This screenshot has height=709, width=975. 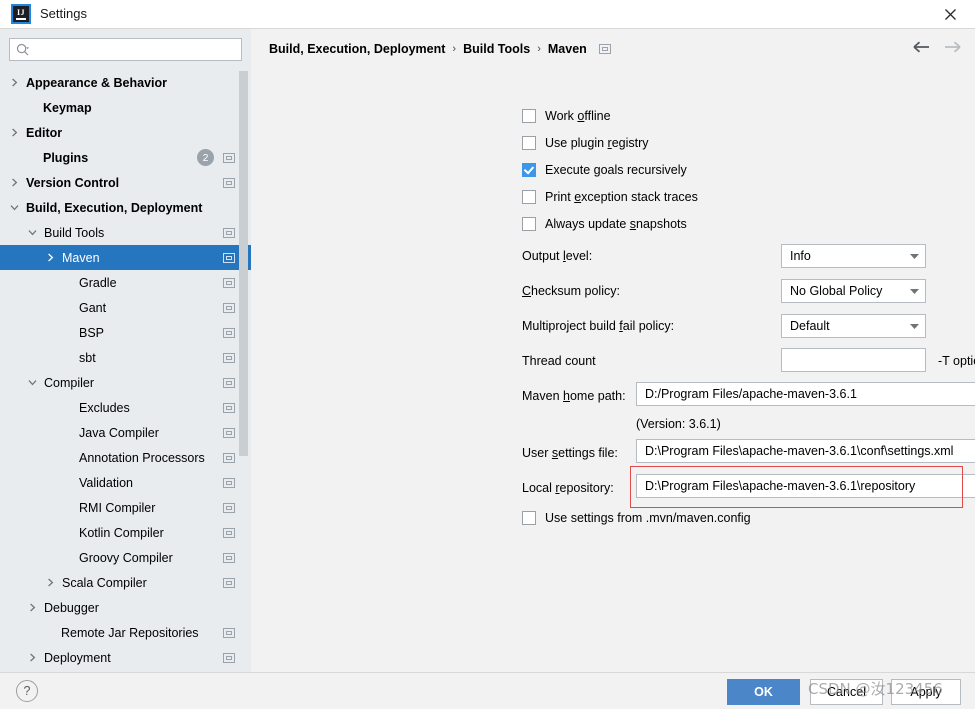 I want to click on ok-button: OK, so click(x=763, y=692).